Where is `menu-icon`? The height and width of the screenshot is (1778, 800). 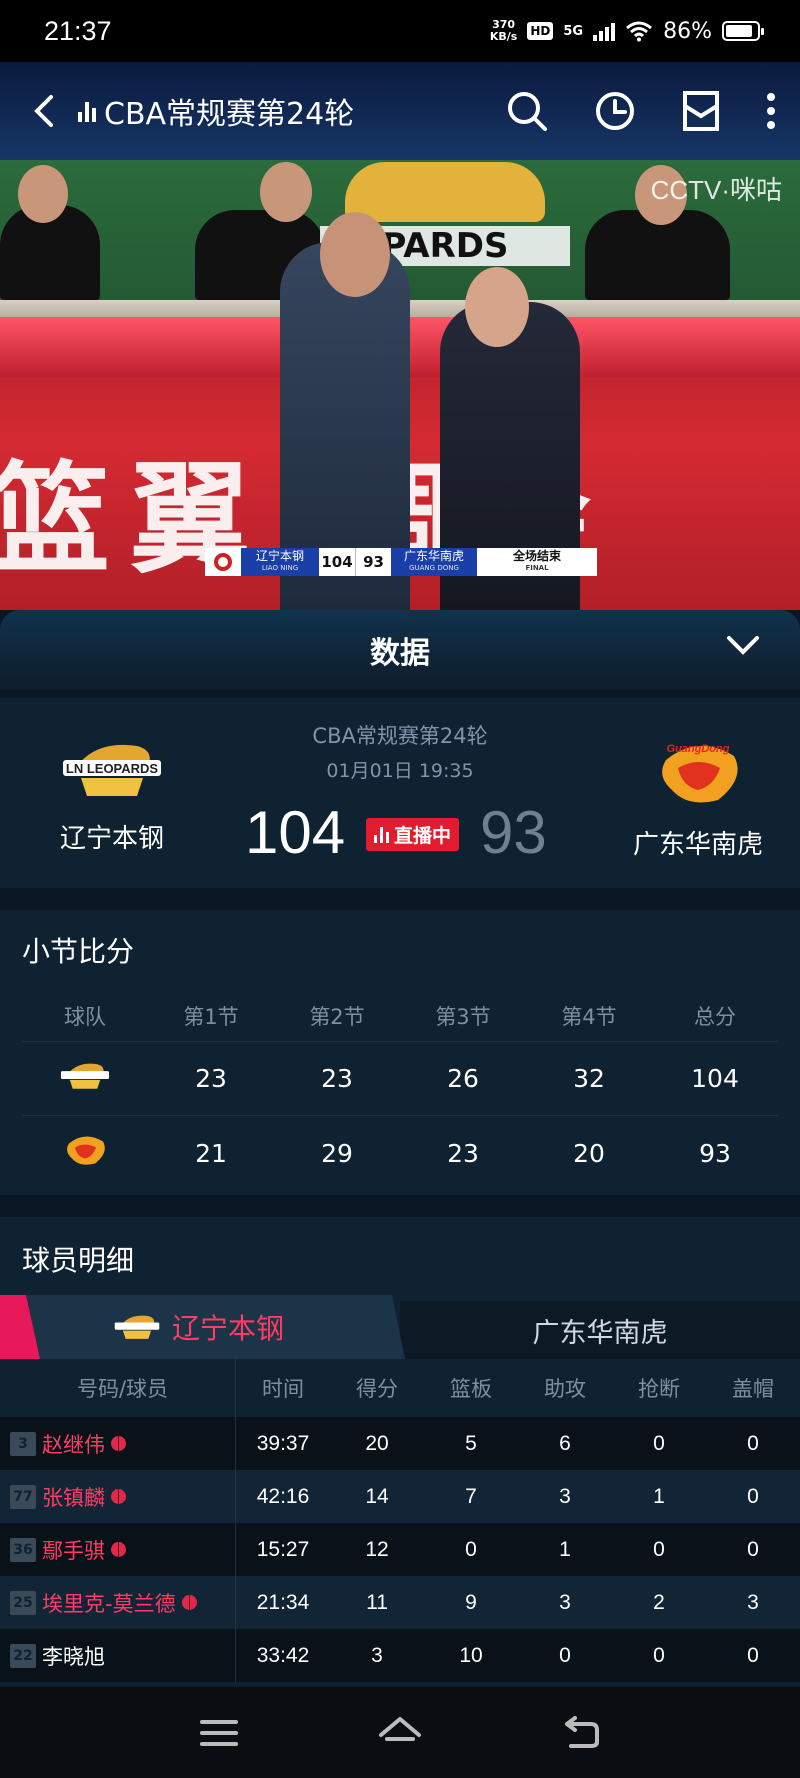
menu-icon is located at coordinates (219, 1733).